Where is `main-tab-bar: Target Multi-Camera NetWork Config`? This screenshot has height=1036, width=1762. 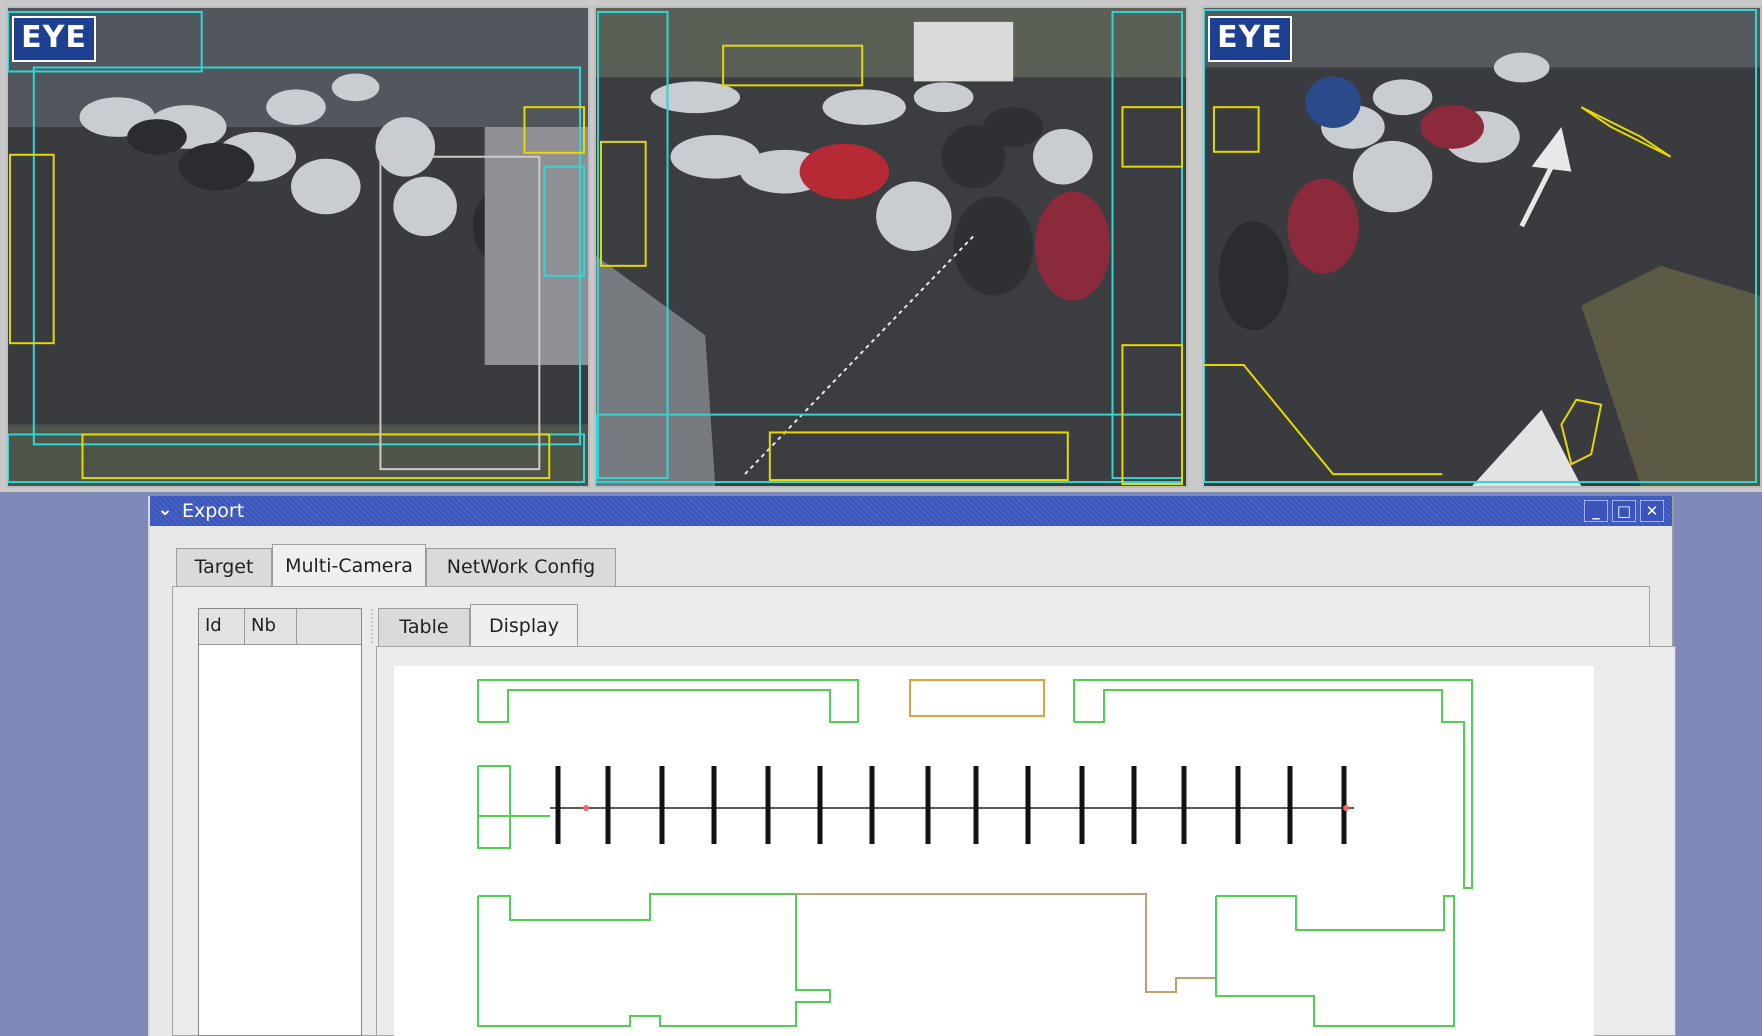 main-tab-bar: Target Multi-Camera NetWork Config is located at coordinates (396, 565).